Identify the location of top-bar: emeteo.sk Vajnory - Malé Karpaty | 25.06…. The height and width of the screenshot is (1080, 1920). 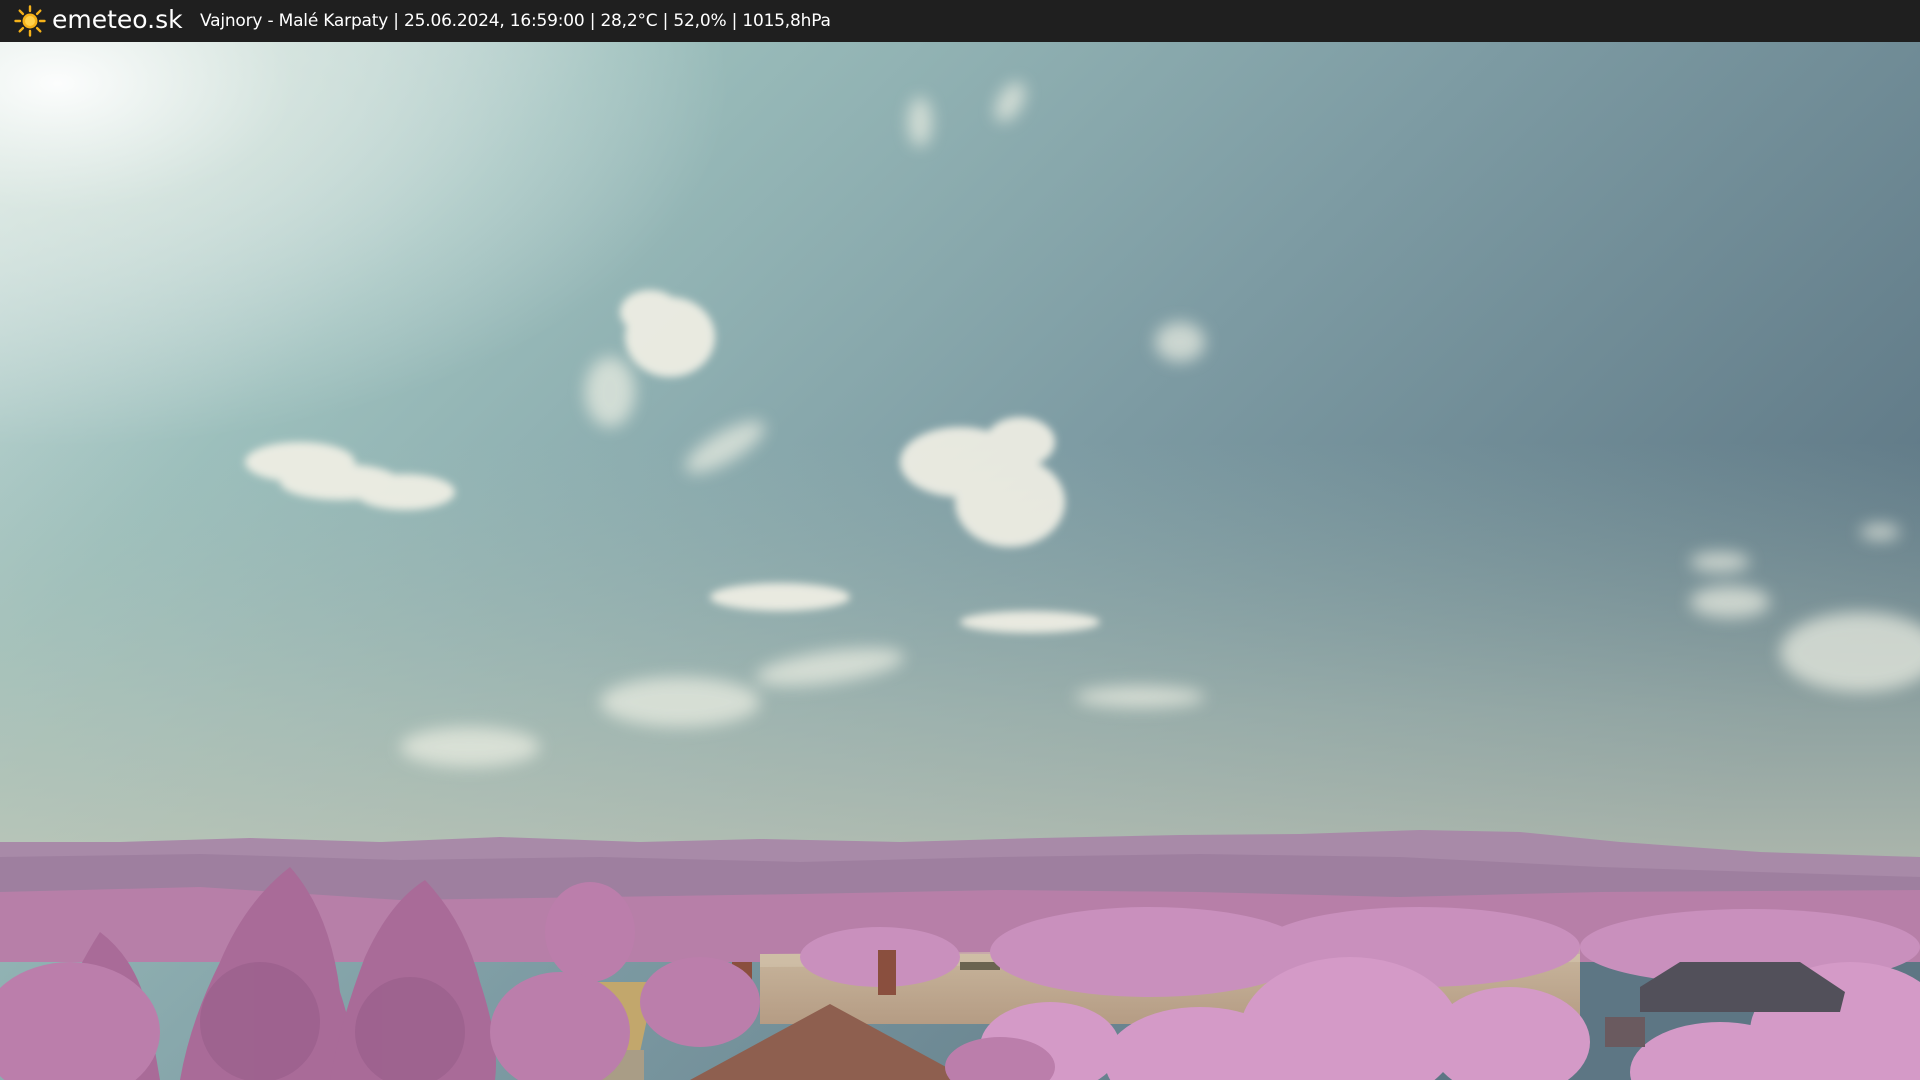
(960, 21).